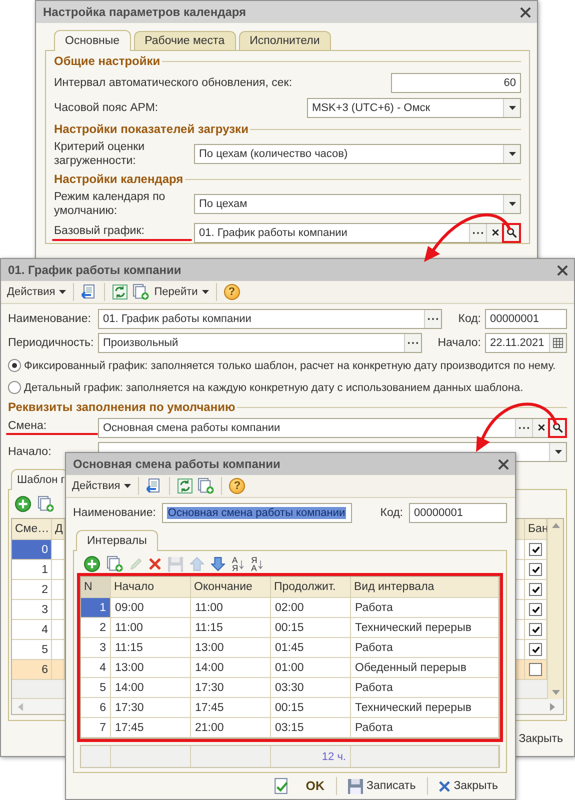 The height and width of the screenshot is (800, 575). I want to click on table-cell: 2, so click(32, 590).